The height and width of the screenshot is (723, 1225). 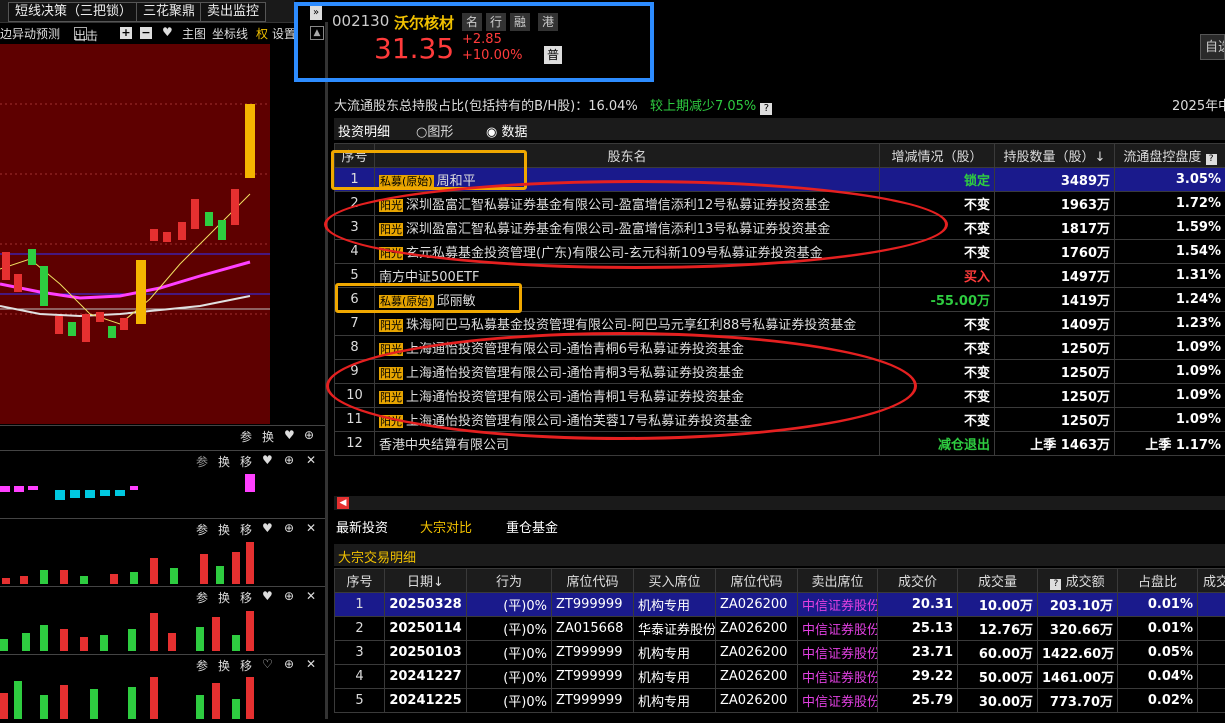 What do you see at coordinates (675, 581) in the screenshot?
I see `col-buyer: 买入席位` at bounding box center [675, 581].